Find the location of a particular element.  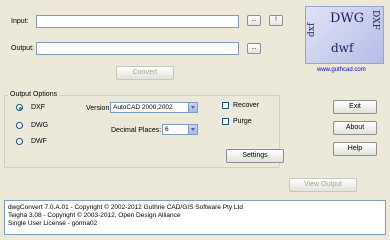

format-dwf-radio is located at coordinates (19, 141).